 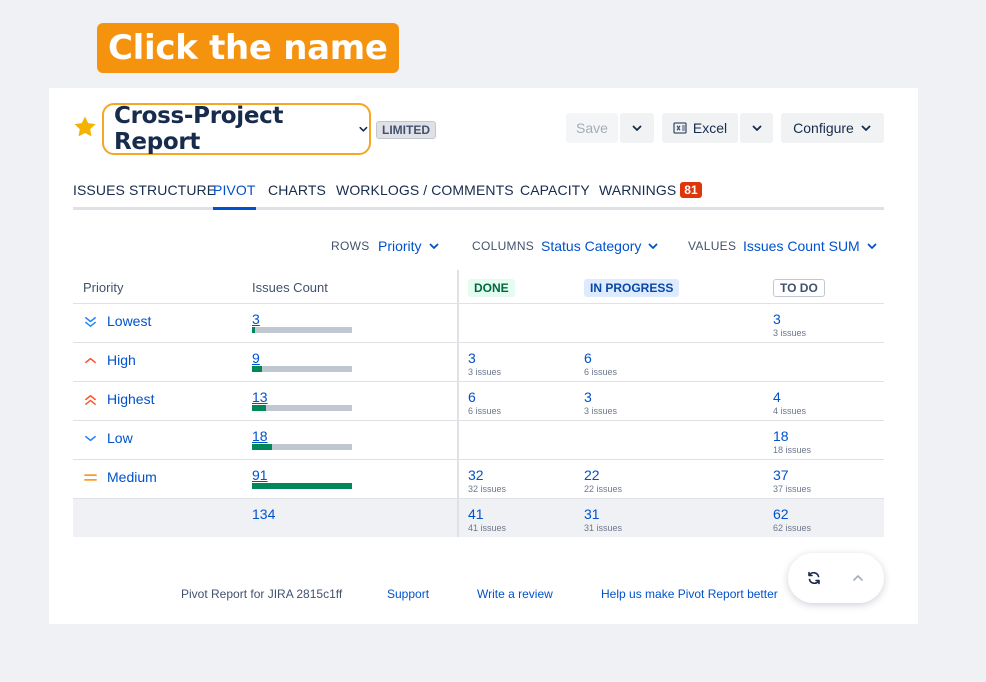 What do you see at coordinates (487, 489) in the screenshot?
I see `done-issues-text: 32 issues` at bounding box center [487, 489].